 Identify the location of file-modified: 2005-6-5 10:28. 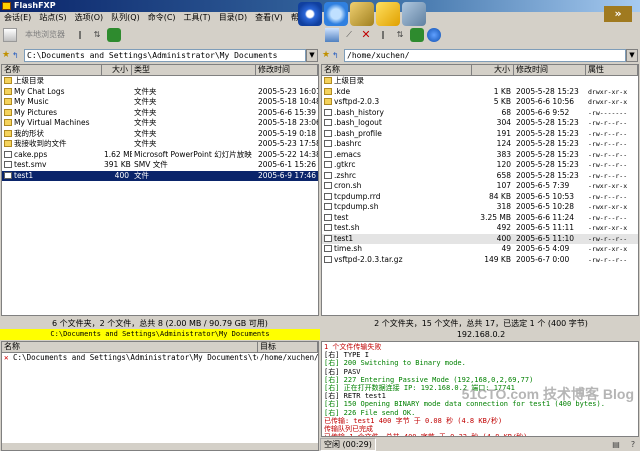
(545, 206).